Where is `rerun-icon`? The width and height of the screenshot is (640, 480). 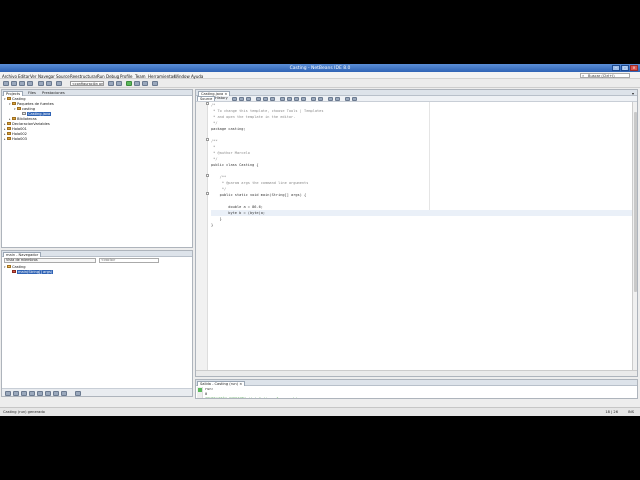 rerun-icon is located at coordinates (200, 390).